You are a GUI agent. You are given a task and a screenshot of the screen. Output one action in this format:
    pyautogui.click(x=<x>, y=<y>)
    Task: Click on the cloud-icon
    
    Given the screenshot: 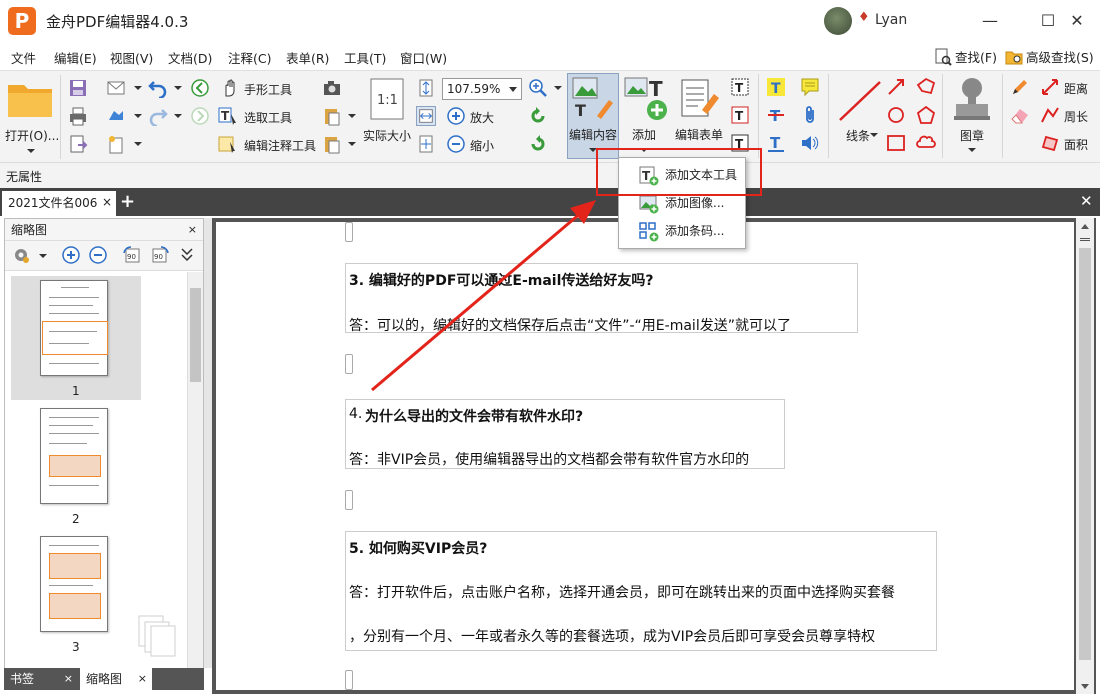 What is the action you would take?
    pyautogui.click(x=116, y=116)
    